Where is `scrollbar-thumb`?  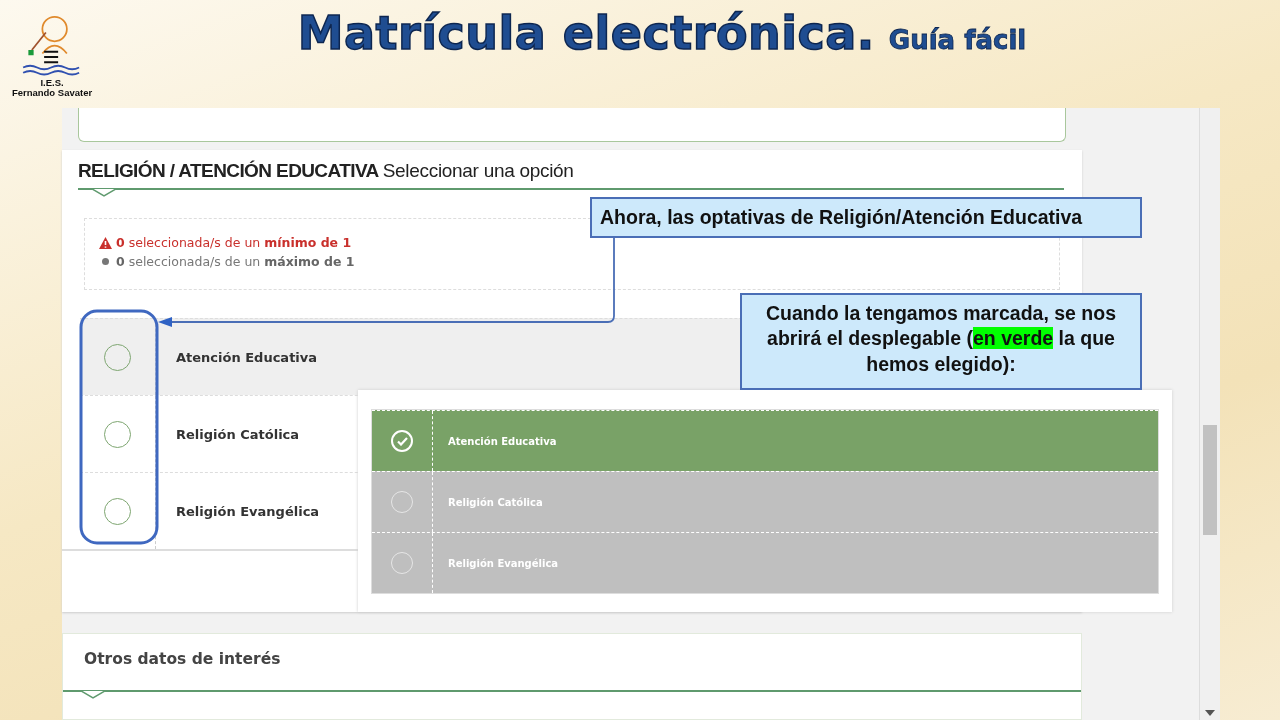
scrollbar-thumb is located at coordinates (1210, 480).